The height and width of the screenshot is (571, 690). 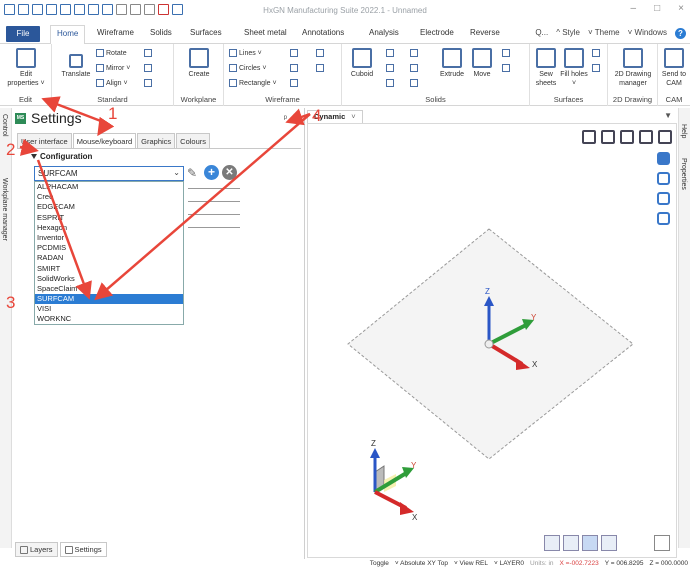 What do you see at coordinates (211, 172) in the screenshot?
I see `add-configuration-button: +` at bounding box center [211, 172].